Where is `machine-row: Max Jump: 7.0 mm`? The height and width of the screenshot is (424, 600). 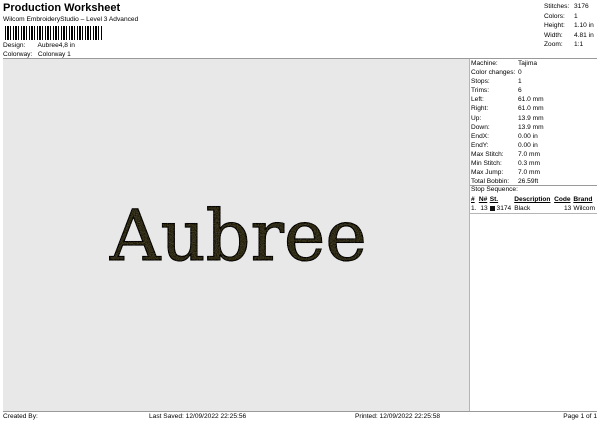
machine-row: Max Jump: 7.0 mm is located at coordinates (534, 172).